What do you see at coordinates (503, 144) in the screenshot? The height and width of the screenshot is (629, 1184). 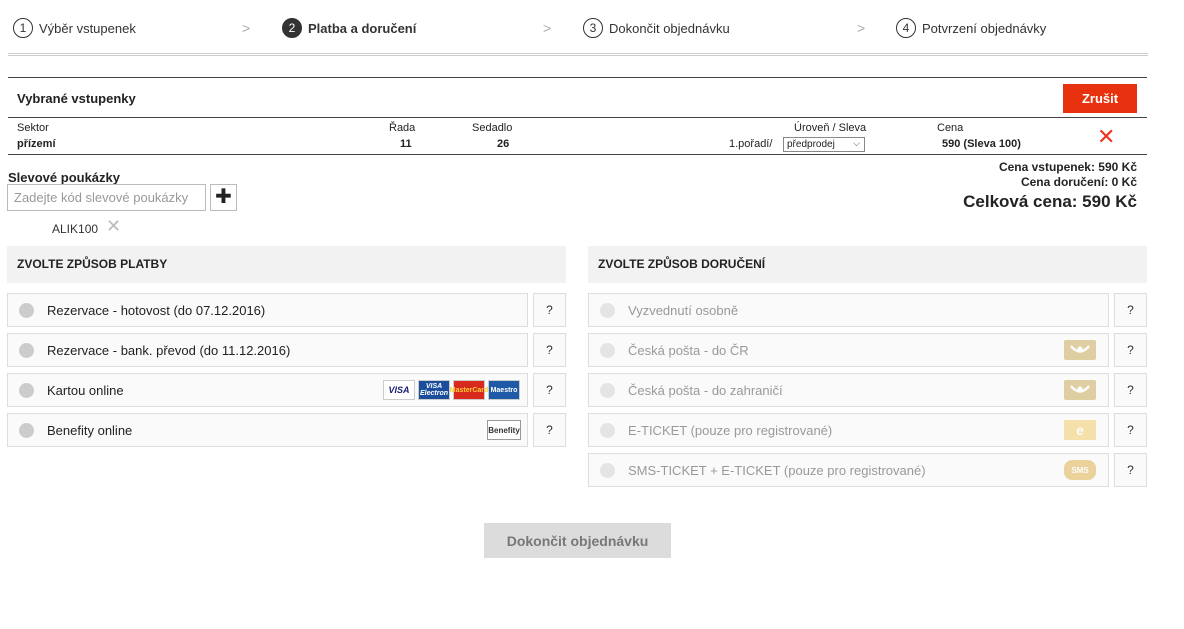 I see `value-seat: 26` at bounding box center [503, 144].